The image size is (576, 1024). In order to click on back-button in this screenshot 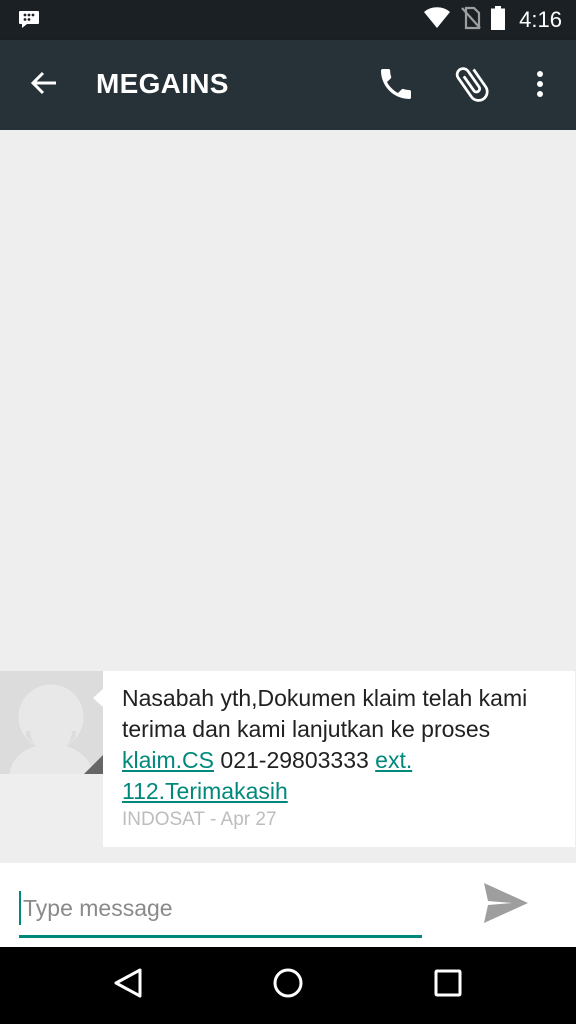, I will do `click(44, 85)`.